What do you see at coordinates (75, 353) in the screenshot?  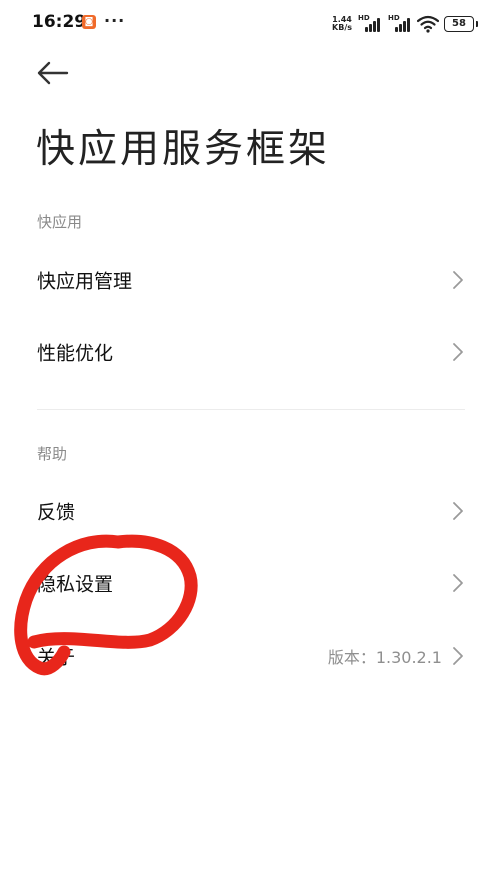 I see `row-label: 性能优化` at bounding box center [75, 353].